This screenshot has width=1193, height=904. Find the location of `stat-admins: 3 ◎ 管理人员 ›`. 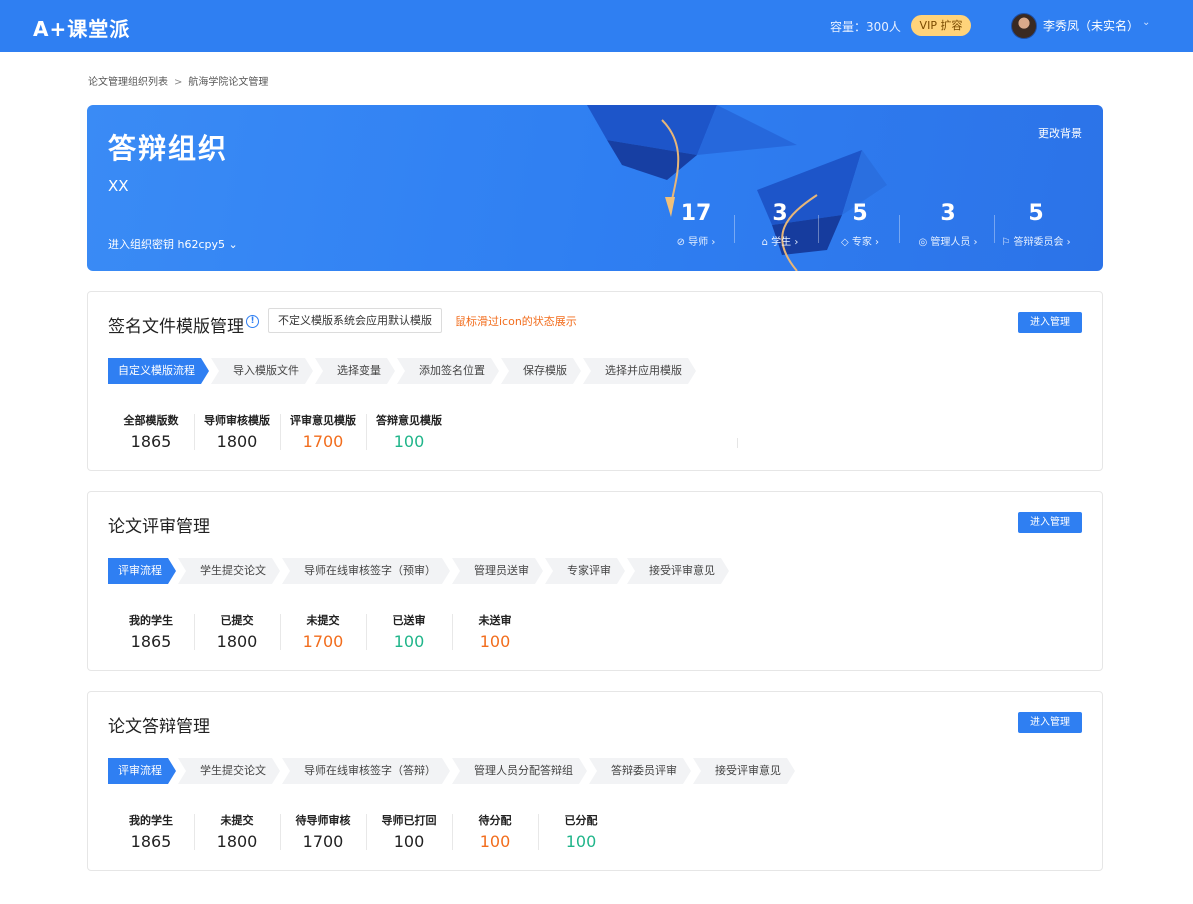

stat-admins: 3 ◎ 管理人员 › is located at coordinates (948, 224).